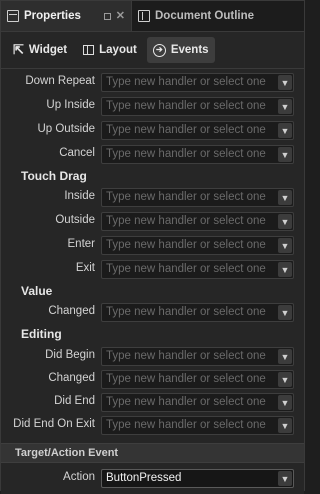 The height and width of the screenshot is (494, 320). I want to click on maximize-icon, so click(107, 16).